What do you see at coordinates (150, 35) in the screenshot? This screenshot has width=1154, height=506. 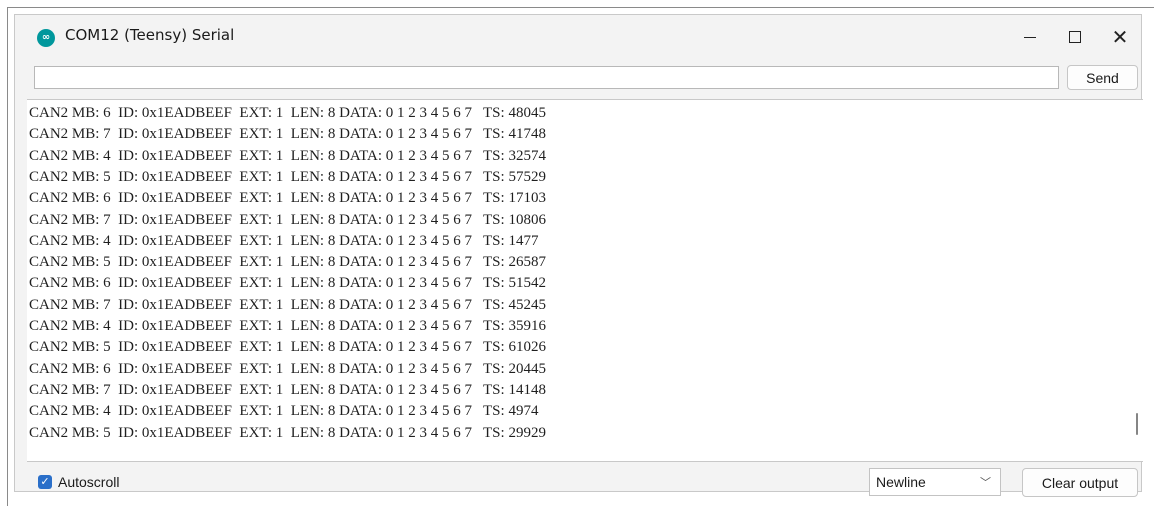 I see `window-title: COM12 (Teensy) Serial` at bounding box center [150, 35].